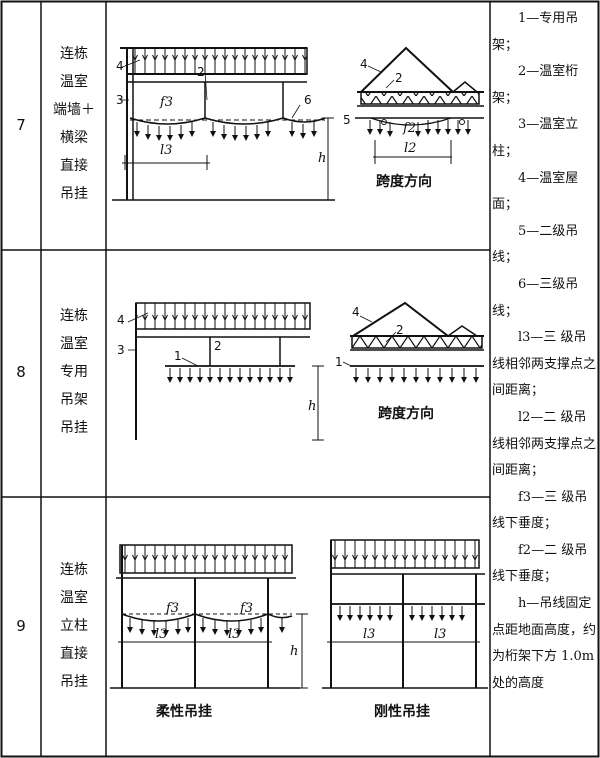 The height and width of the screenshot is (758, 600). What do you see at coordinates (166, 102) in the screenshot?
I see `row7-label-f3: f3` at bounding box center [166, 102].